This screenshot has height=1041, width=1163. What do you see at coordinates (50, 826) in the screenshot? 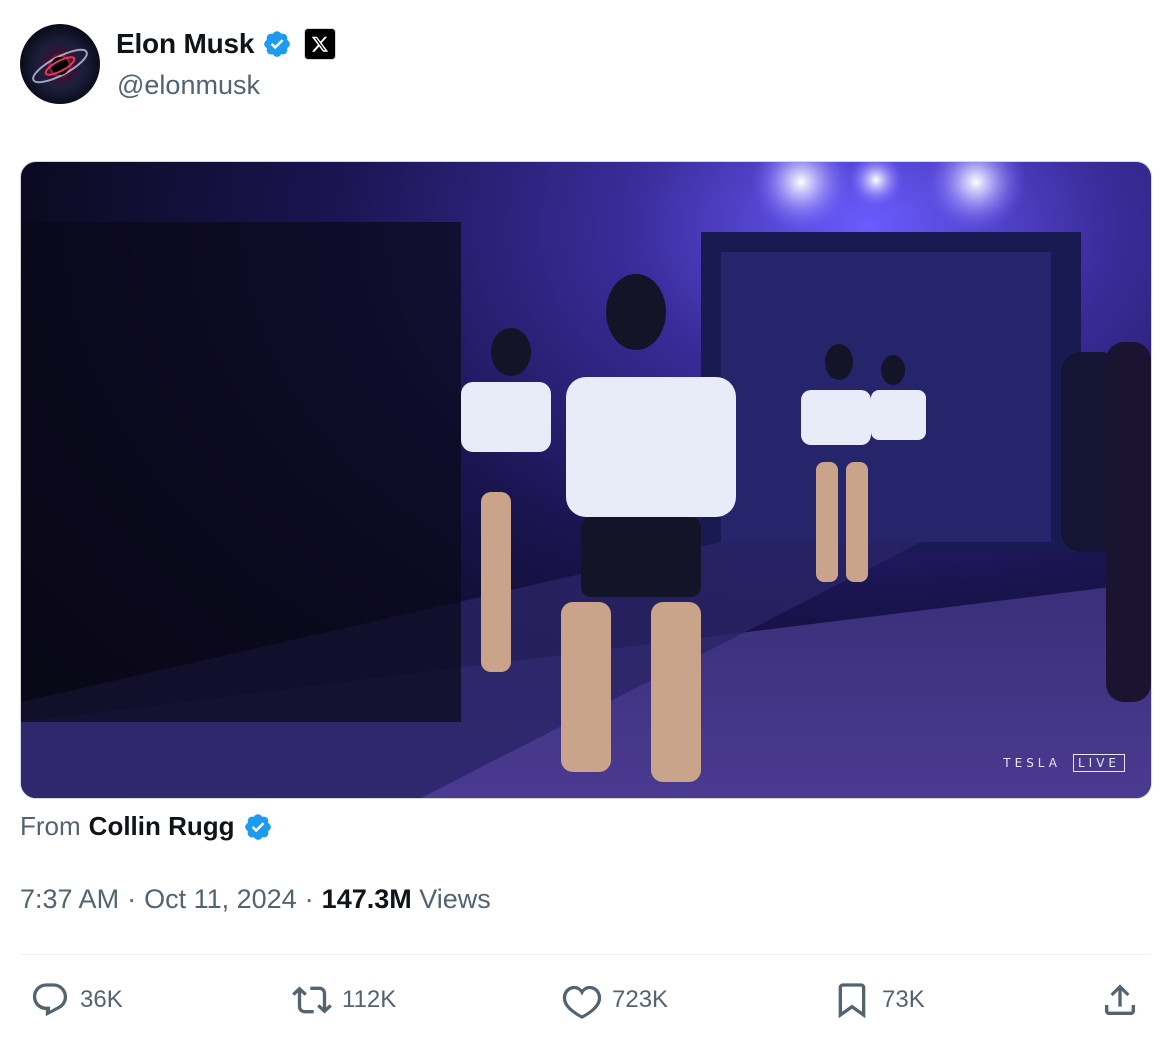
I see `source-prefix: From` at bounding box center [50, 826].